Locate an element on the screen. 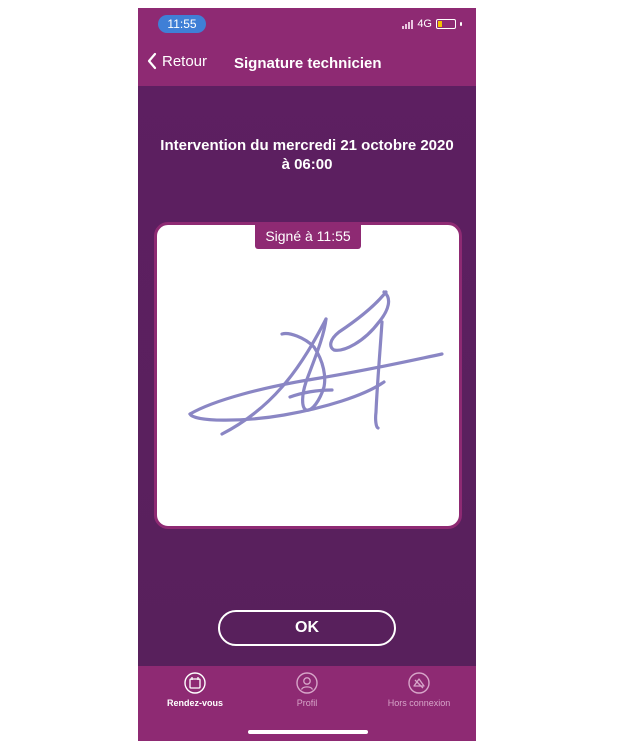  tab-hors-connexion: Hors connexion is located at coordinates (419, 690).